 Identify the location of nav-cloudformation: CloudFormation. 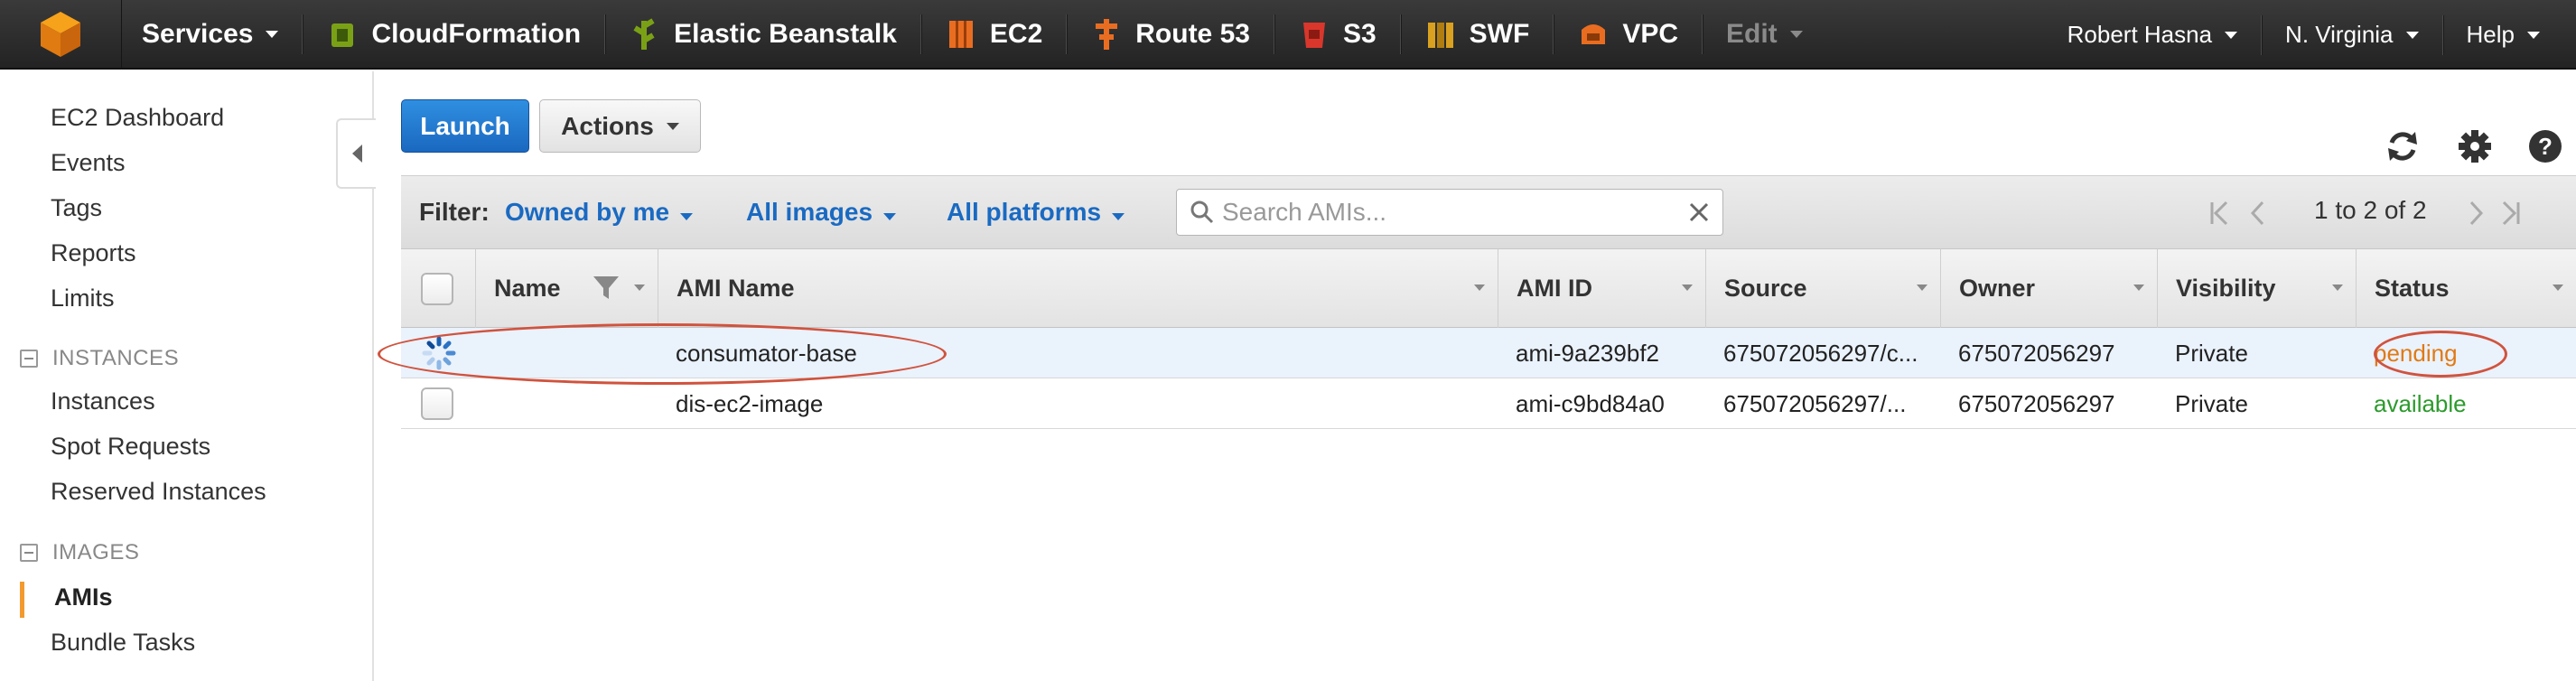
(453, 34).